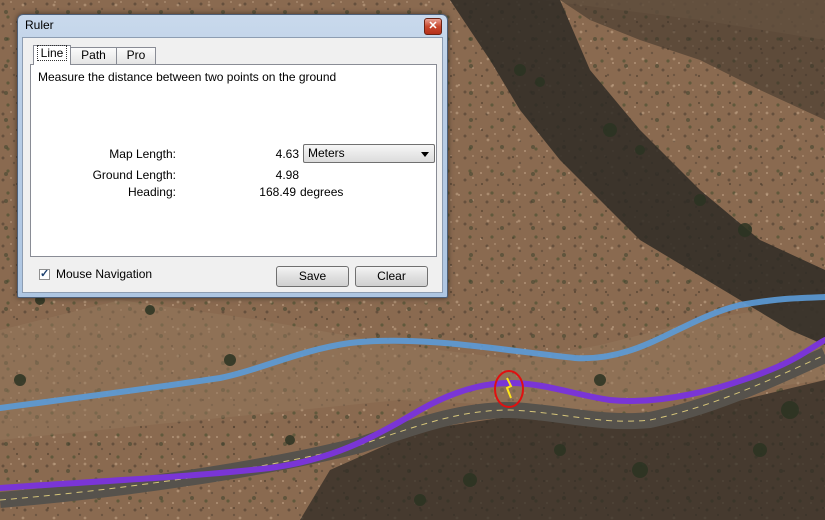  What do you see at coordinates (151, 192) in the screenshot?
I see `heading-label: Heading:` at bounding box center [151, 192].